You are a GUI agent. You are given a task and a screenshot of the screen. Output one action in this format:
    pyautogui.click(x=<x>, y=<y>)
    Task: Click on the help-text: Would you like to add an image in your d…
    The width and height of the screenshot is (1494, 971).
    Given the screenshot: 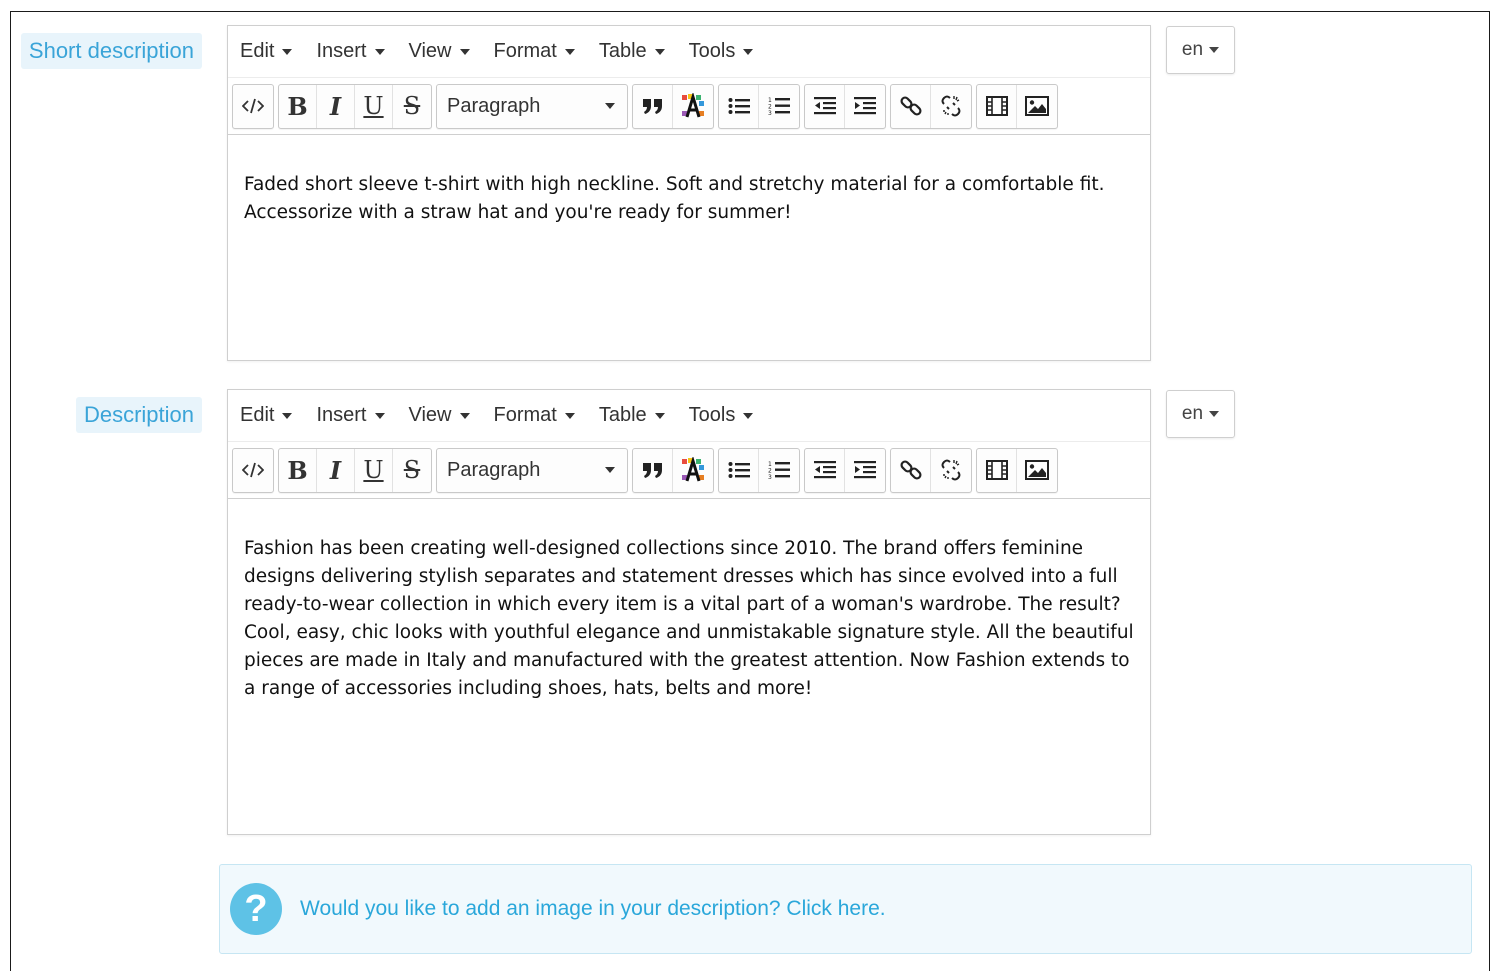 What is the action you would take?
    pyautogui.click(x=540, y=908)
    